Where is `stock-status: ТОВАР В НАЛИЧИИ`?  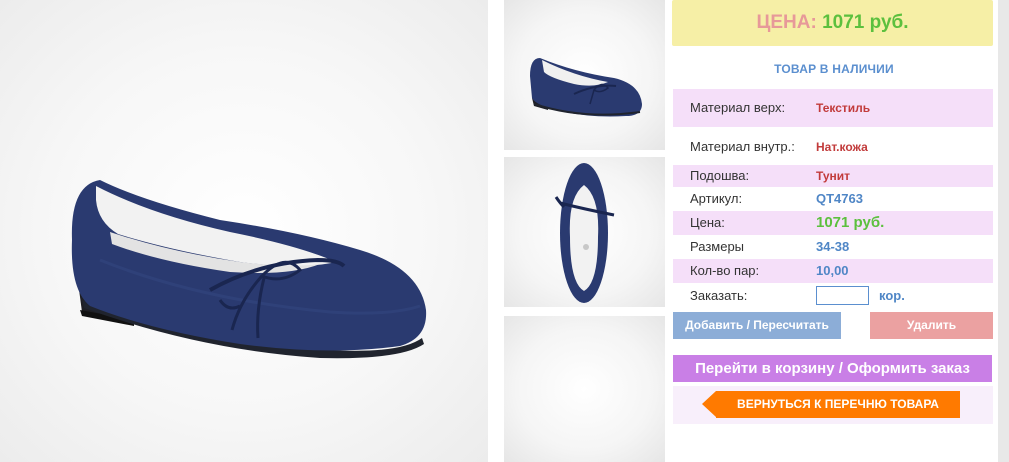
stock-status: ТОВАР В НАЛИЧИИ is located at coordinates (834, 69).